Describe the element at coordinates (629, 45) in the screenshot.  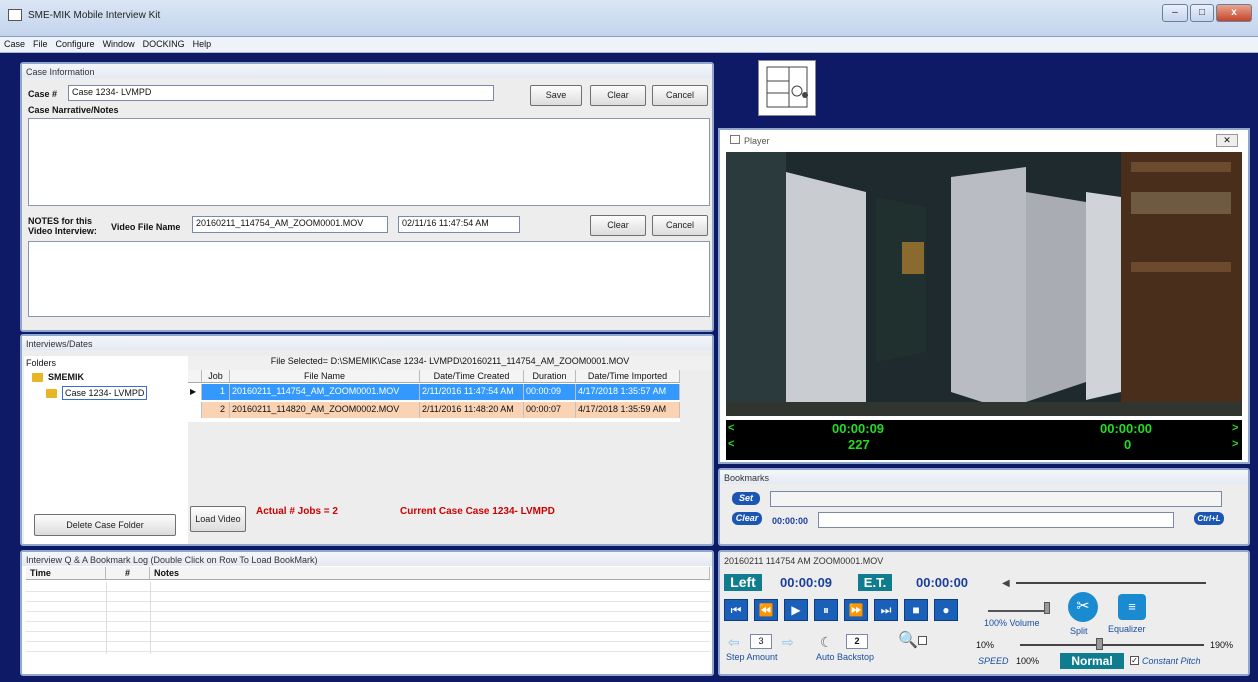
I see `menu-bar: Case File Configure Window DOCKING Help` at that location.